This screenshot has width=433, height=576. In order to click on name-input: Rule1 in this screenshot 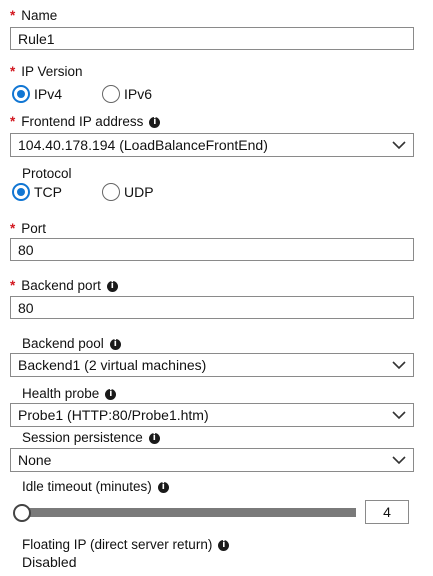, I will do `click(212, 38)`.